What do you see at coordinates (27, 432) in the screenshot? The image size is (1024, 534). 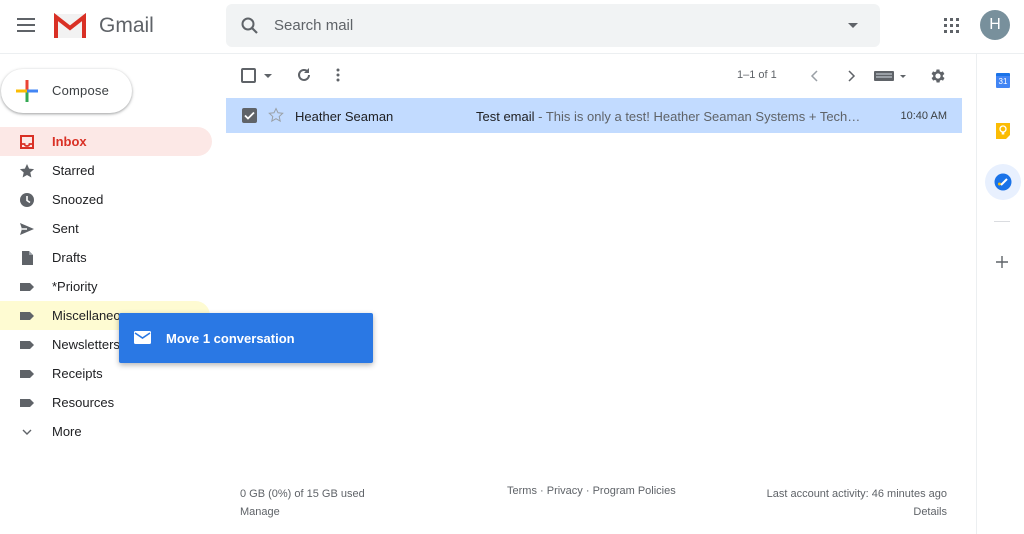 I see `chevron-down-icon` at bounding box center [27, 432].